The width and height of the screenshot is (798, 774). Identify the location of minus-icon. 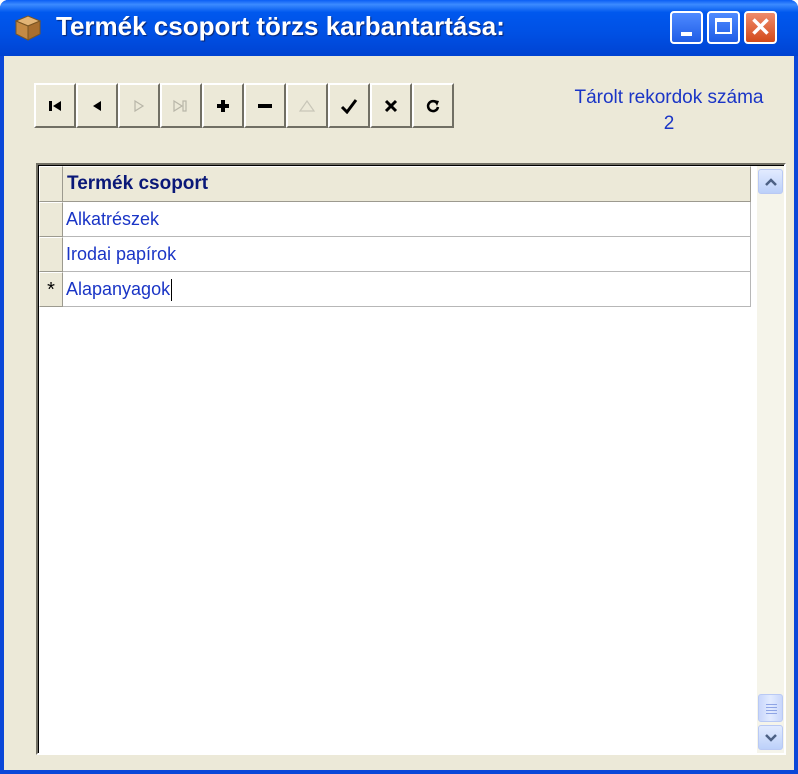
(265, 105).